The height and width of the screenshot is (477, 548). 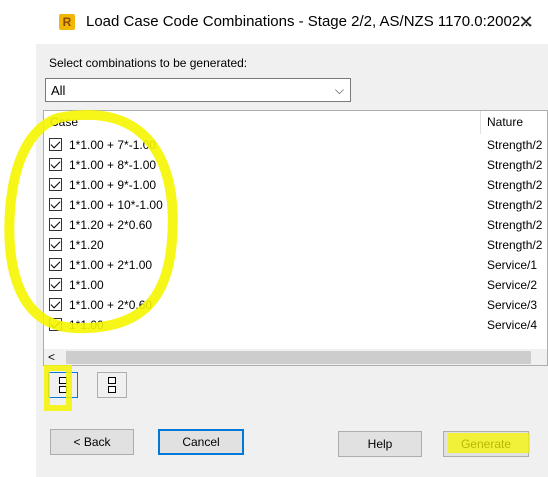 I want to click on case-cell: 1*1.00 + 10*-1.00, so click(x=116, y=205).